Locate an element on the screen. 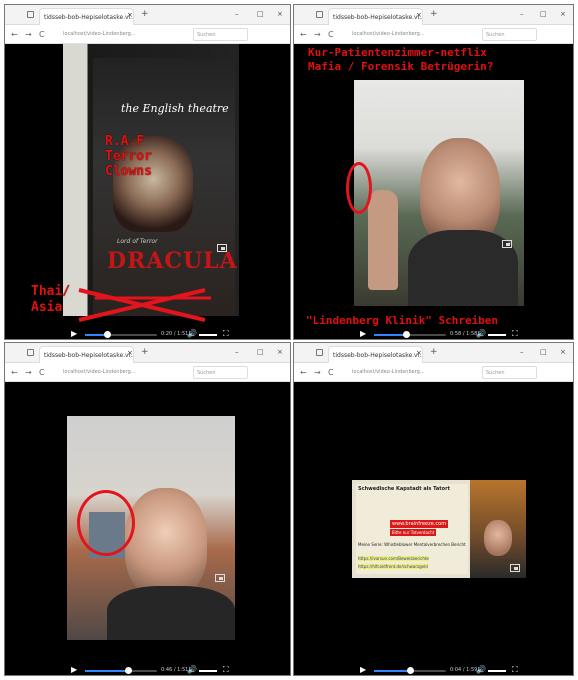  video-controls: ▶ 0:20 / 1:51 🔊 ⛶ is located at coordinates (147, 334).